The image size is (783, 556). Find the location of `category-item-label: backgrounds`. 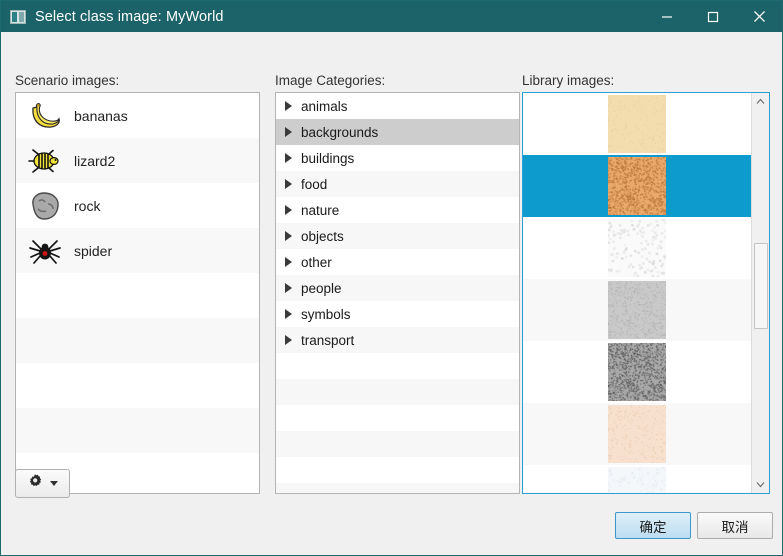

category-item-label: backgrounds is located at coordinates (340, 132).